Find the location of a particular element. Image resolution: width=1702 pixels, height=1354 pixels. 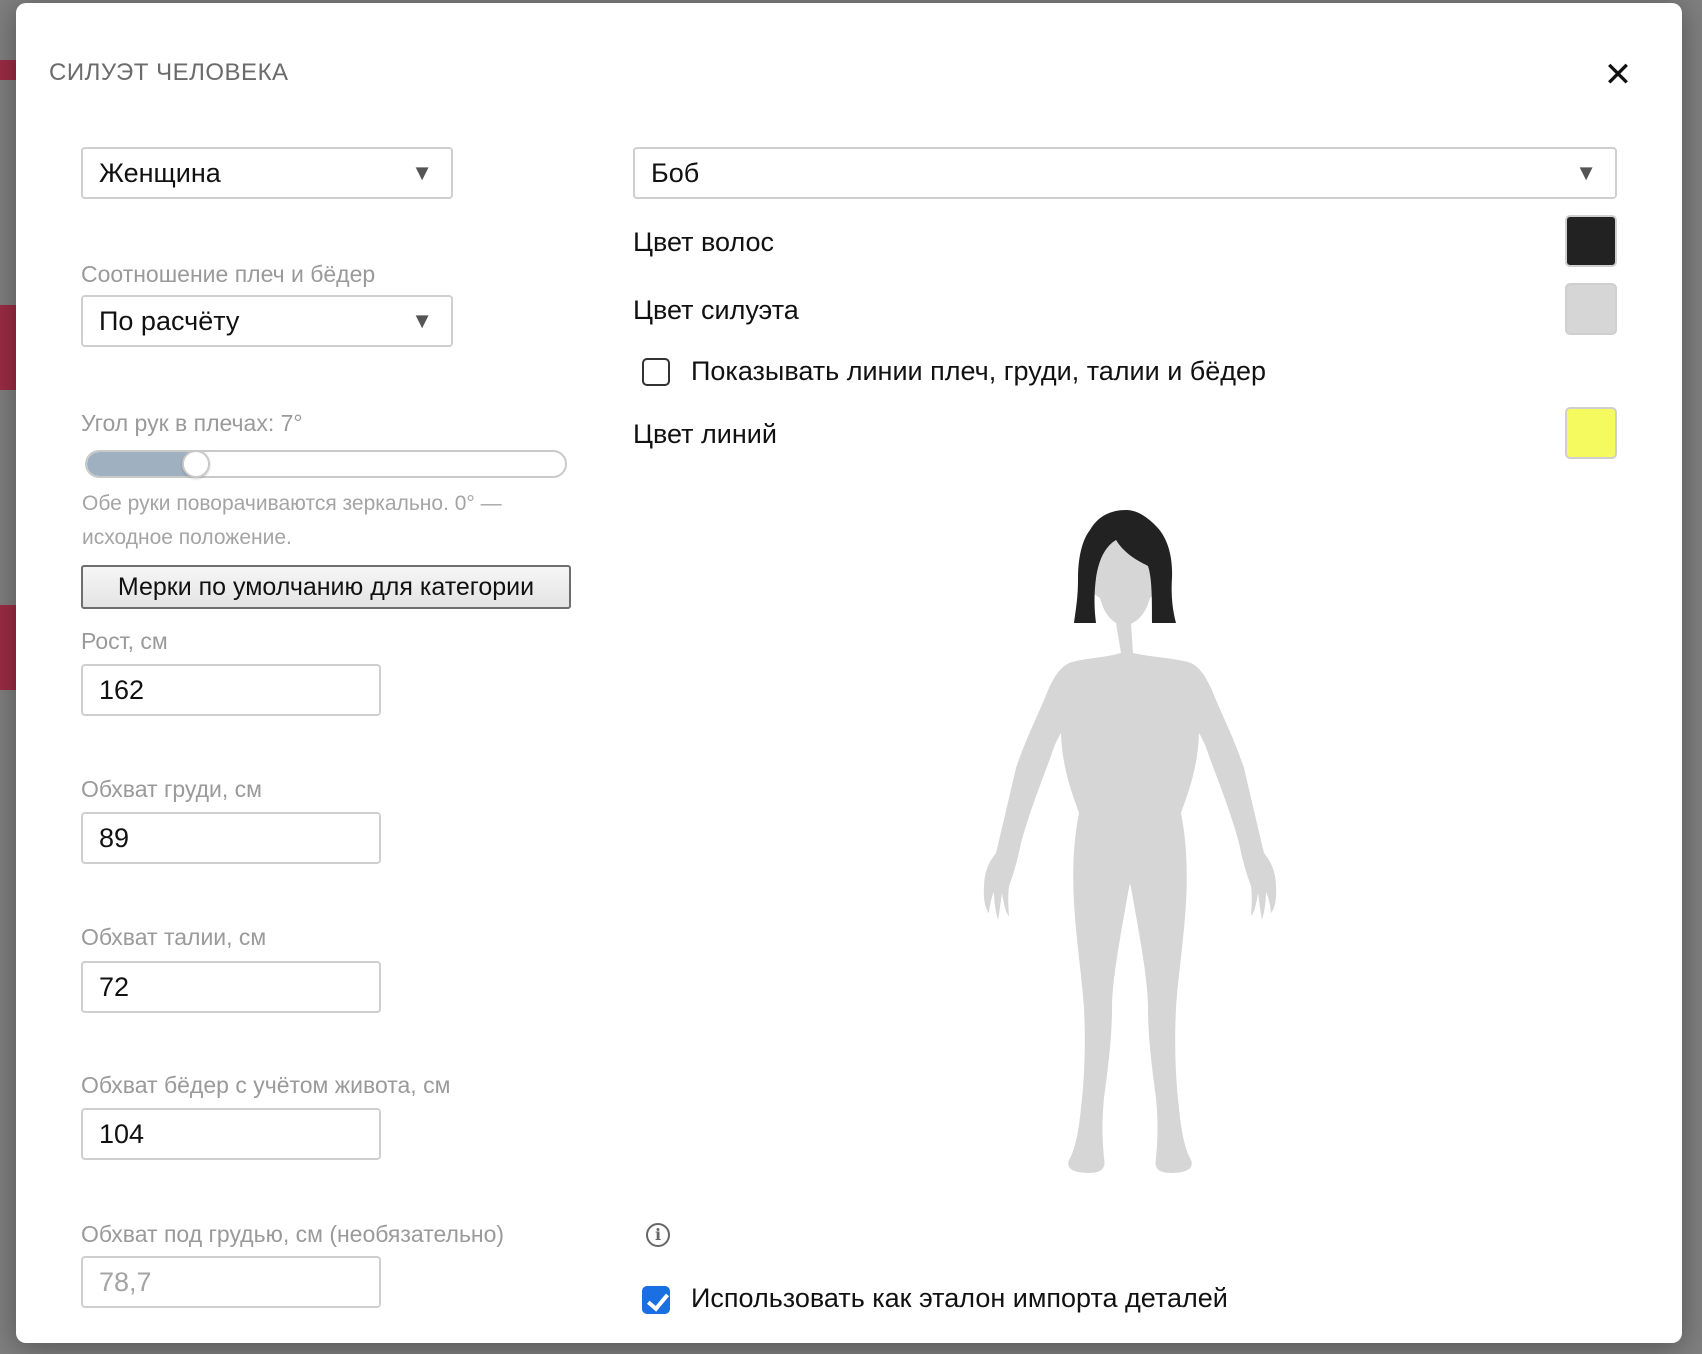

dialog-title: СИЛУЭТ ЧЕЛОВЕКА is located at coordinates (169, 72).